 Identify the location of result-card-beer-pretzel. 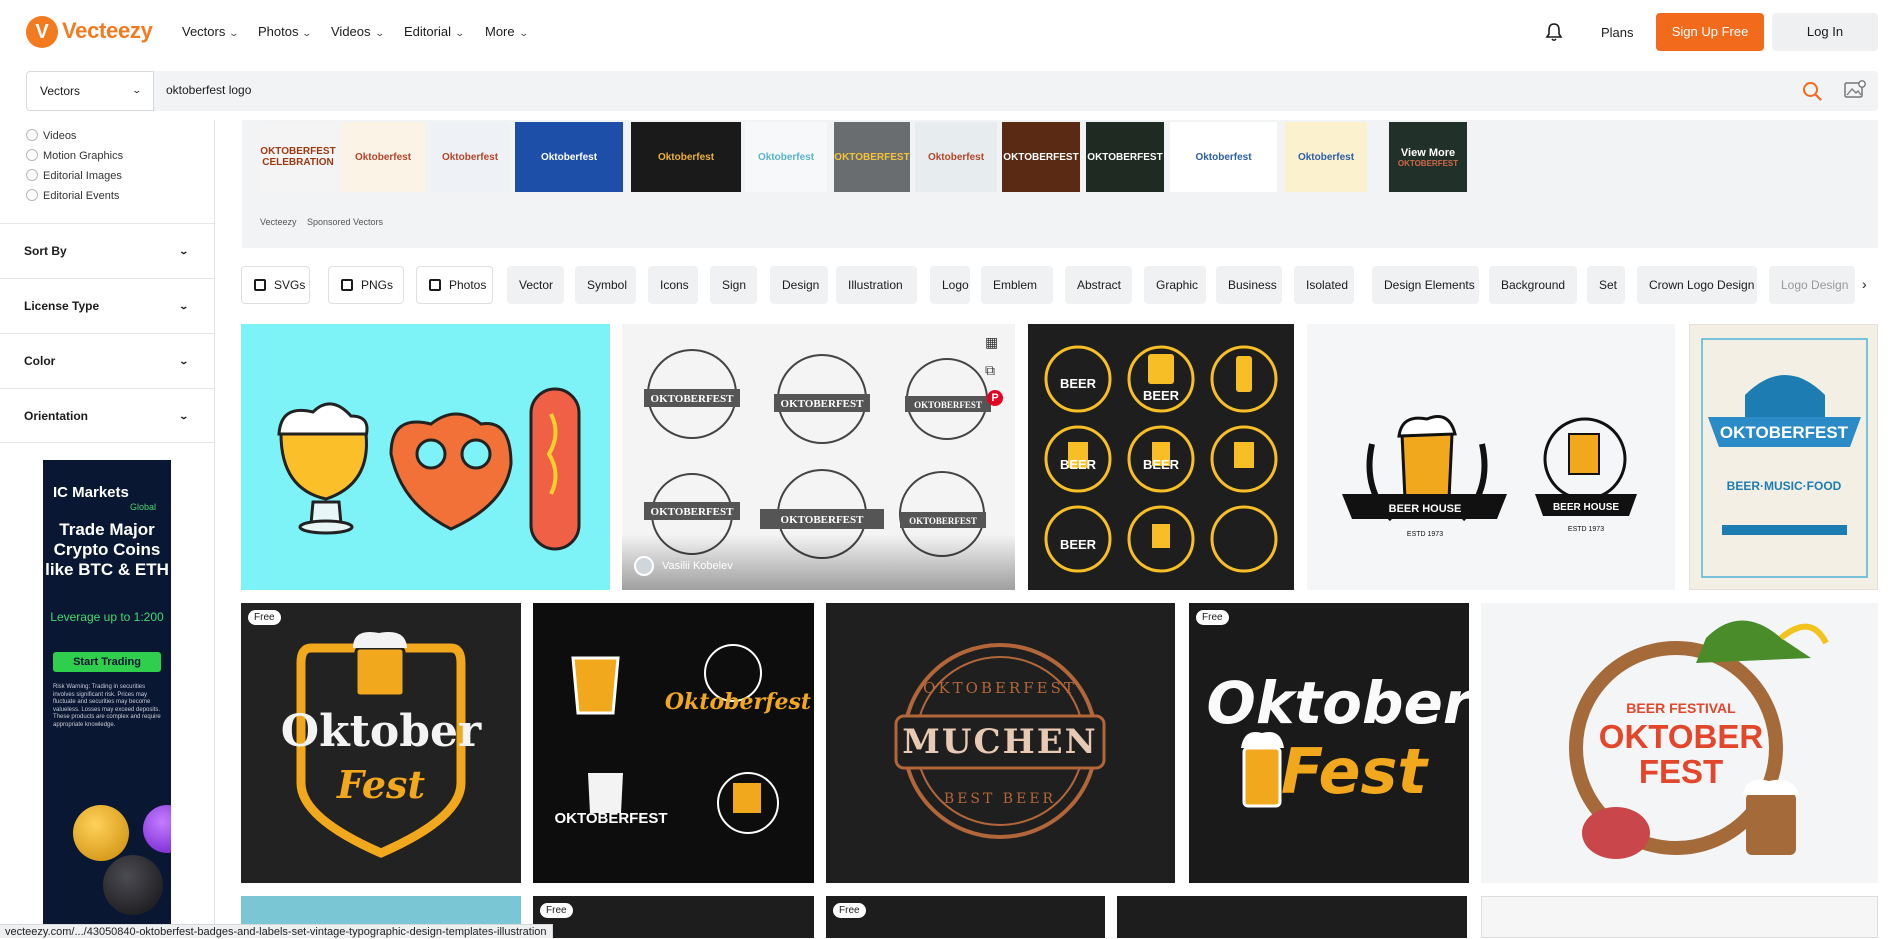
(425, 457).